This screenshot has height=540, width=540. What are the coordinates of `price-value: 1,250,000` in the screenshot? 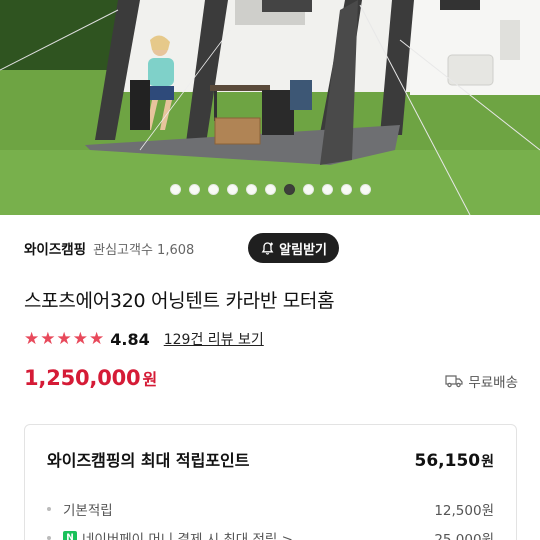 It's located at (82, 378).